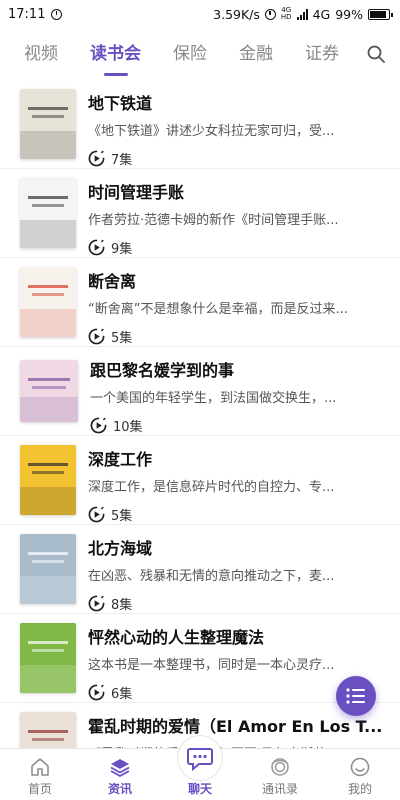 This screenshot has width=400, height=800. Describe the element at coordinates (120, 768) in the screenshot. I see `layers-icon` at that location.